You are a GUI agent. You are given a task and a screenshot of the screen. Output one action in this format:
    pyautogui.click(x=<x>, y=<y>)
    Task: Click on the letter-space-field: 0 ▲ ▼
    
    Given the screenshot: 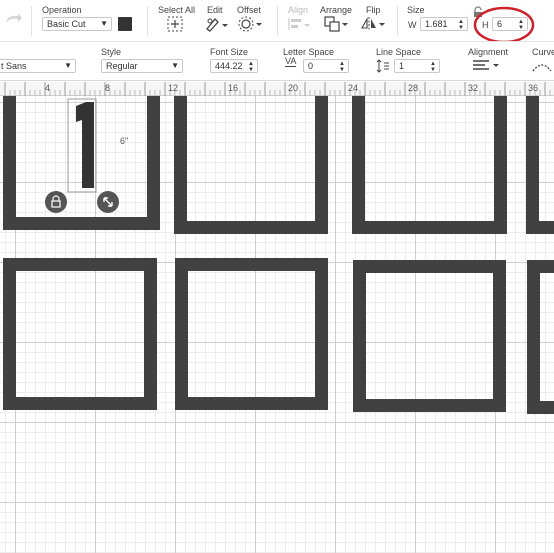 What is the action you would take?
    pyautogui.click(x=326, y=66)
    